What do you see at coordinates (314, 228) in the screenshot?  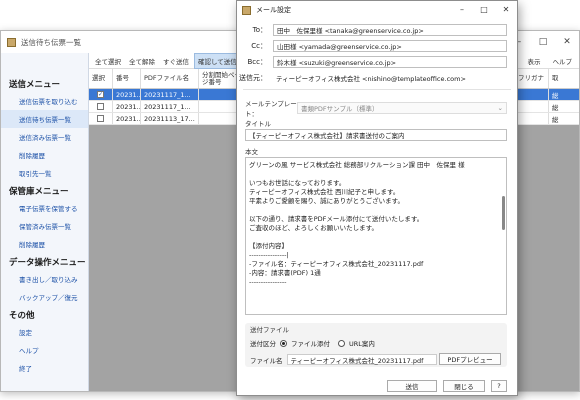 I see `body-line: ご査収のほど、よろしくお願いいたします。` at bounding box center [314, 228].